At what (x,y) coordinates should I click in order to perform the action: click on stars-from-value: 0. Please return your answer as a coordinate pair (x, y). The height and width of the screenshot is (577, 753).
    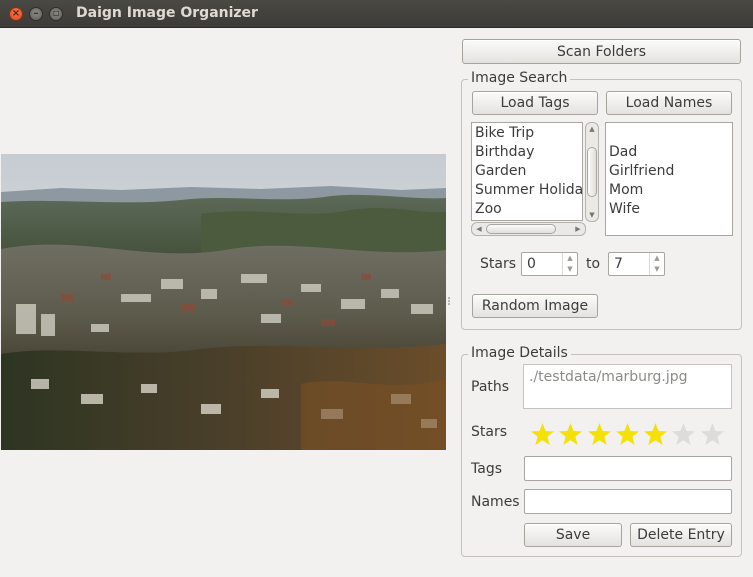
    Looking at the image, I should click on (531, 264).